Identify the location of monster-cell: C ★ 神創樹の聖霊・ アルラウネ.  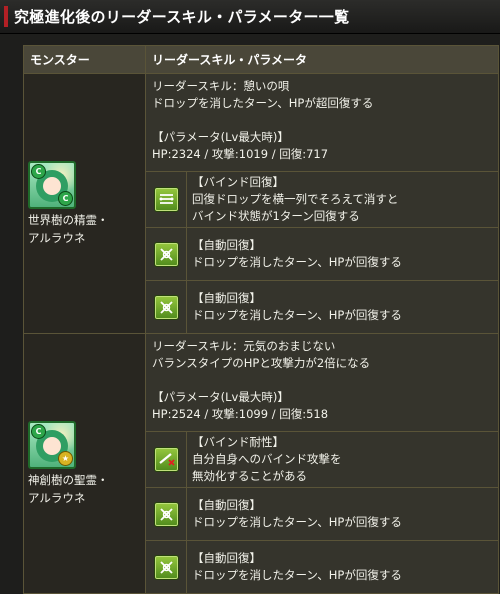
(84, 463).